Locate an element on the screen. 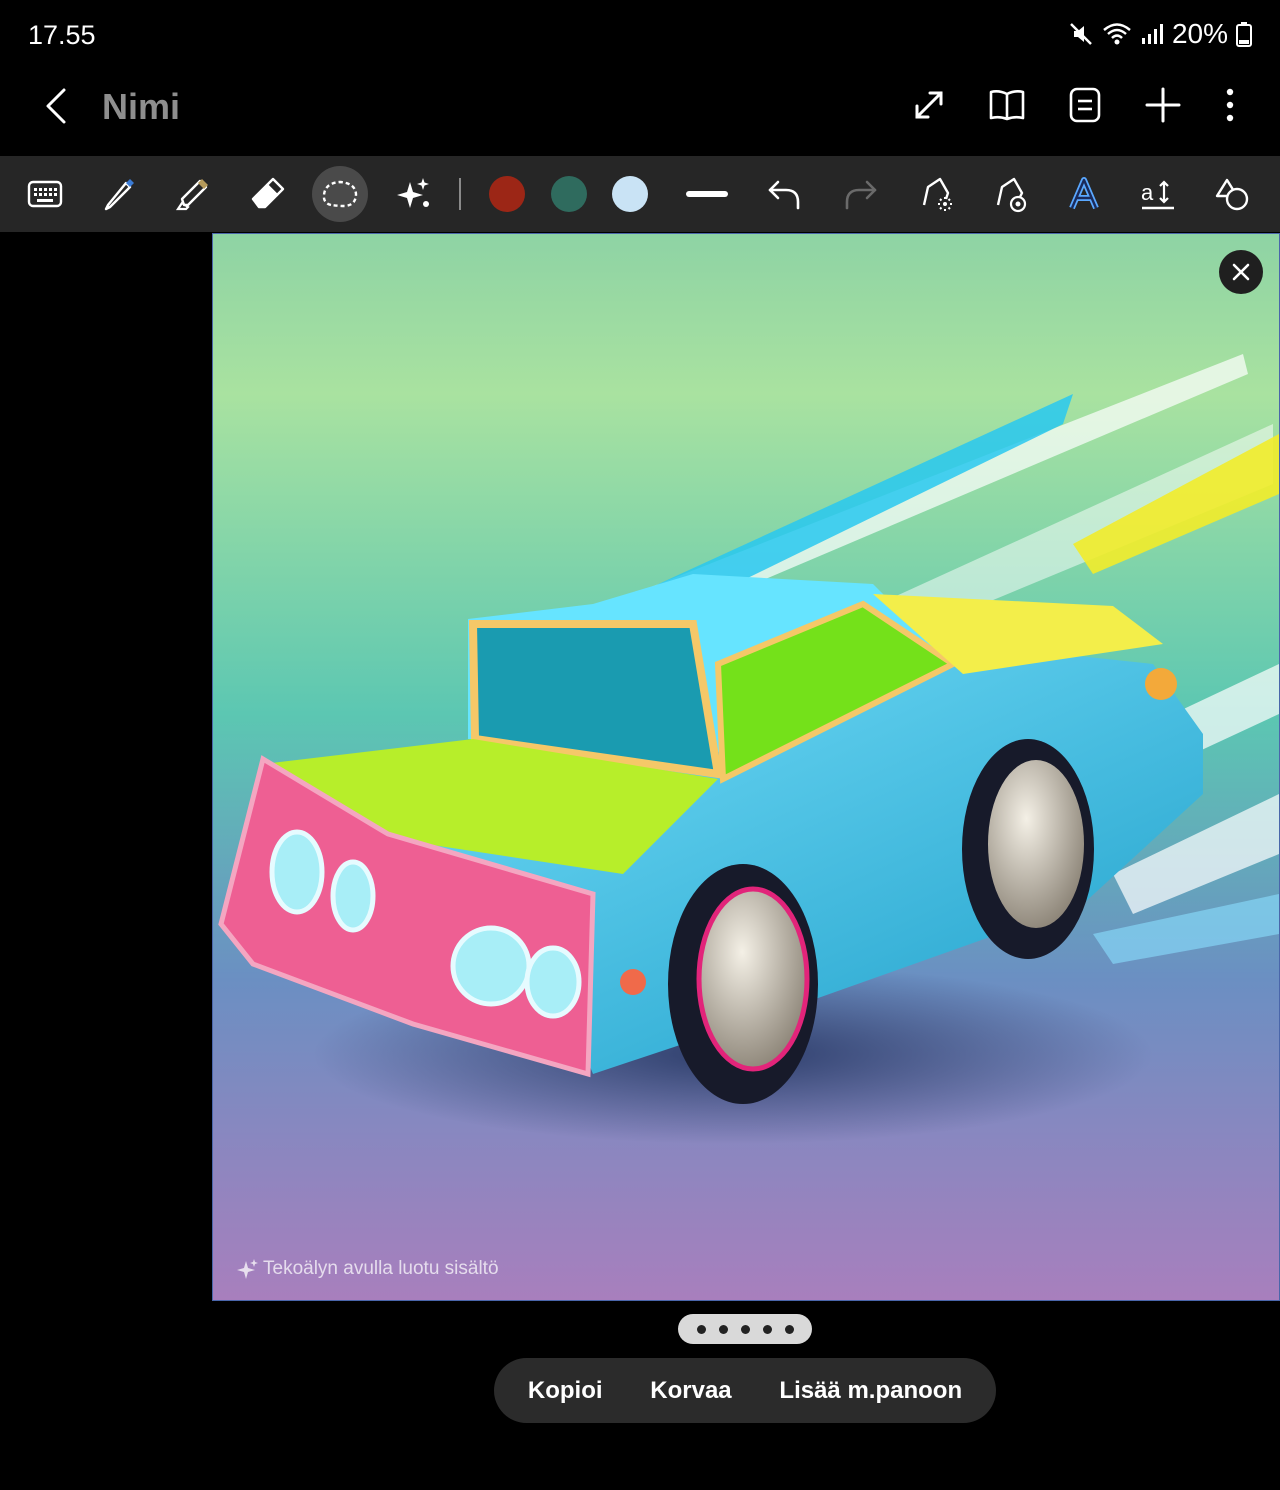  pen-settings-button is located at coordinates (1011, 194).